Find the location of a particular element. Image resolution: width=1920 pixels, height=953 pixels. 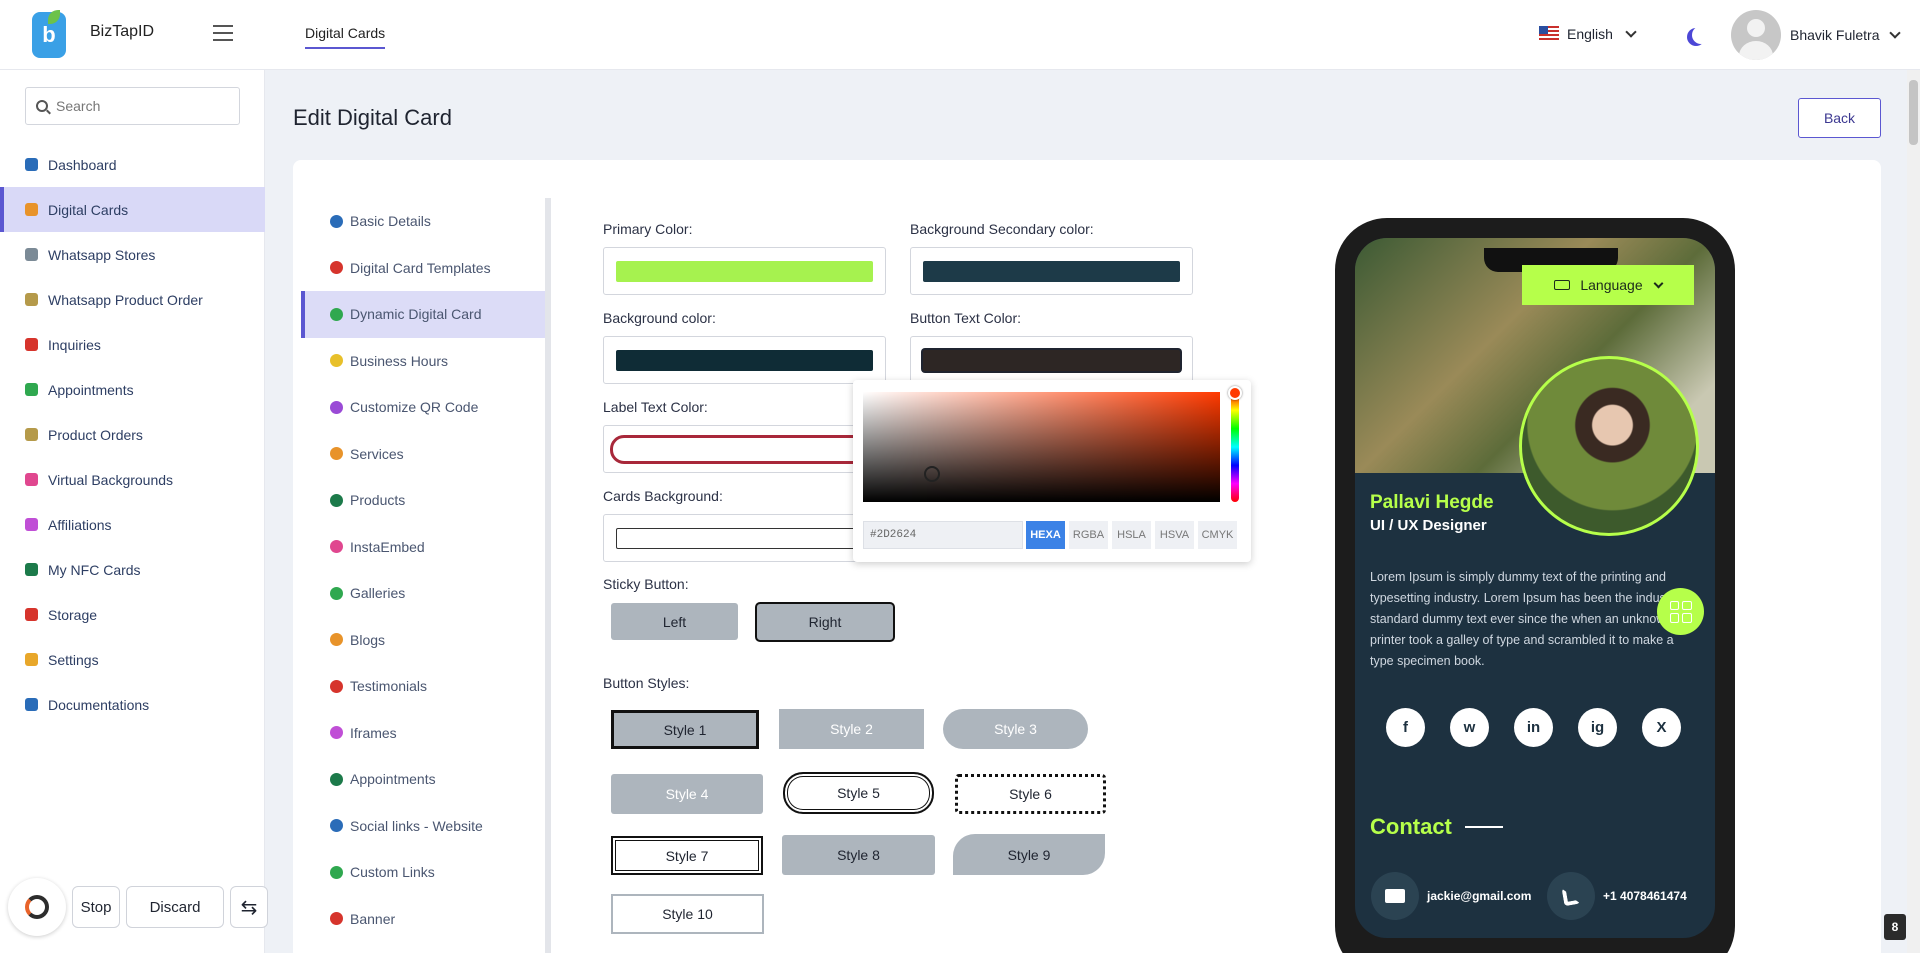

recorder-logo-icon is located at coordinates (37, 907).